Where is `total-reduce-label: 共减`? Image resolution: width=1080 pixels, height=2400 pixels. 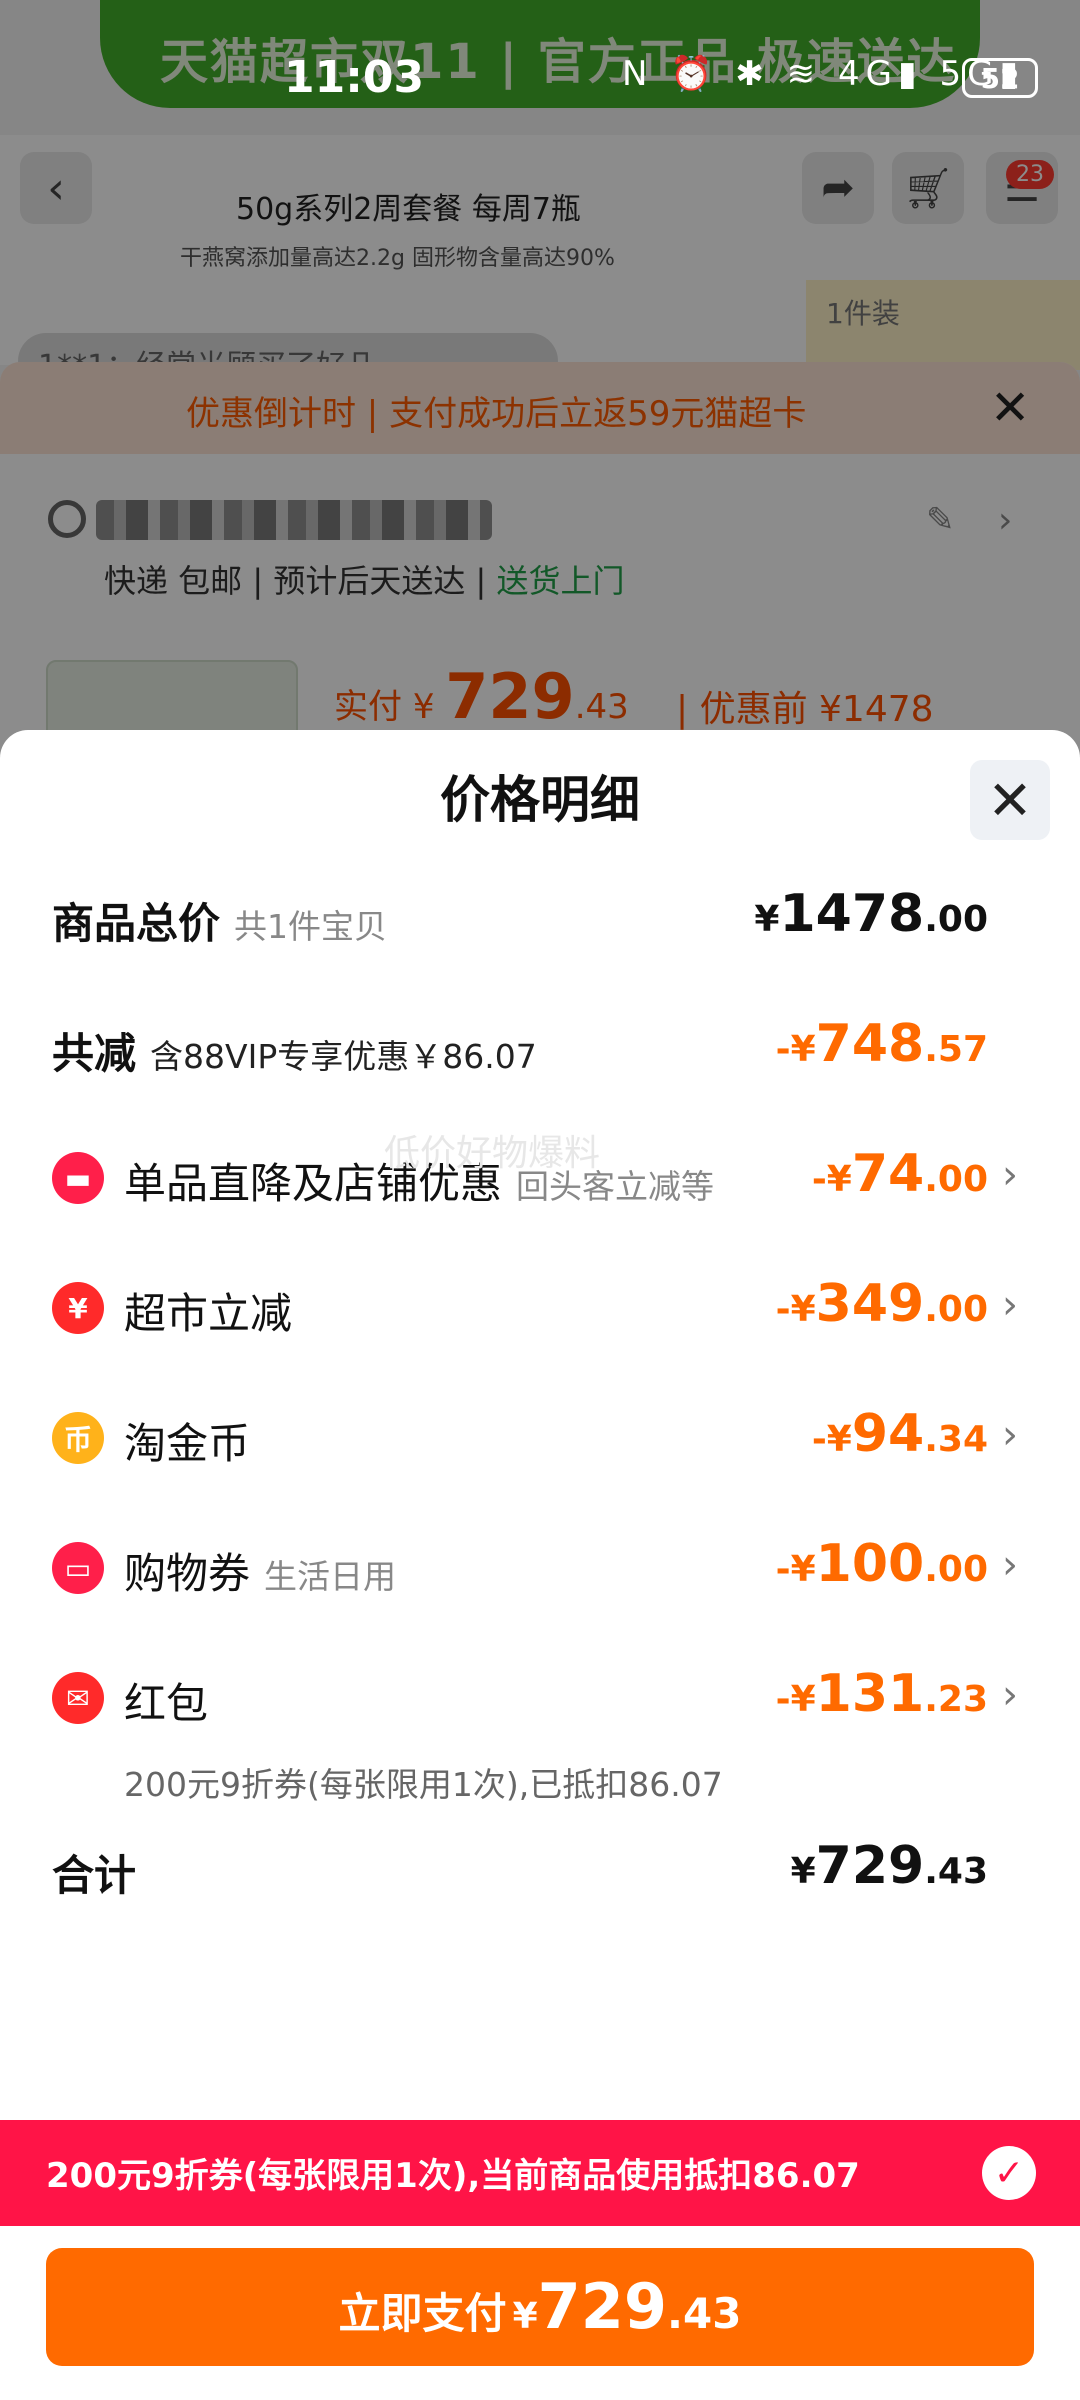 total-reduce-label: 共减 is located at coordinates (94, 1053).